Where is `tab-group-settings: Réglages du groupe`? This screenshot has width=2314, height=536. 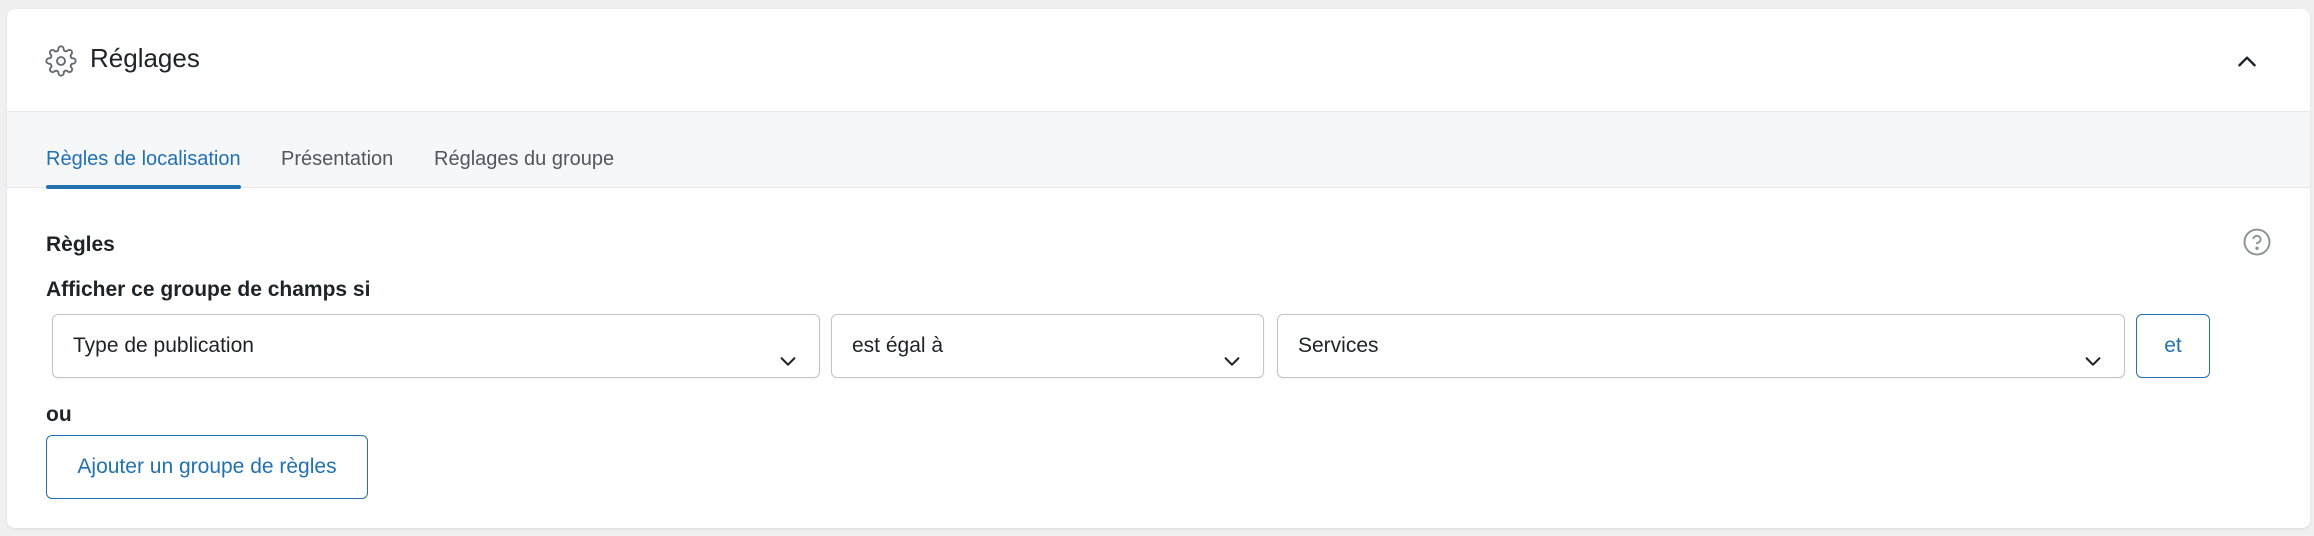 tab-group-settings: Réglages du groupe is located at coordinates (524, 150).